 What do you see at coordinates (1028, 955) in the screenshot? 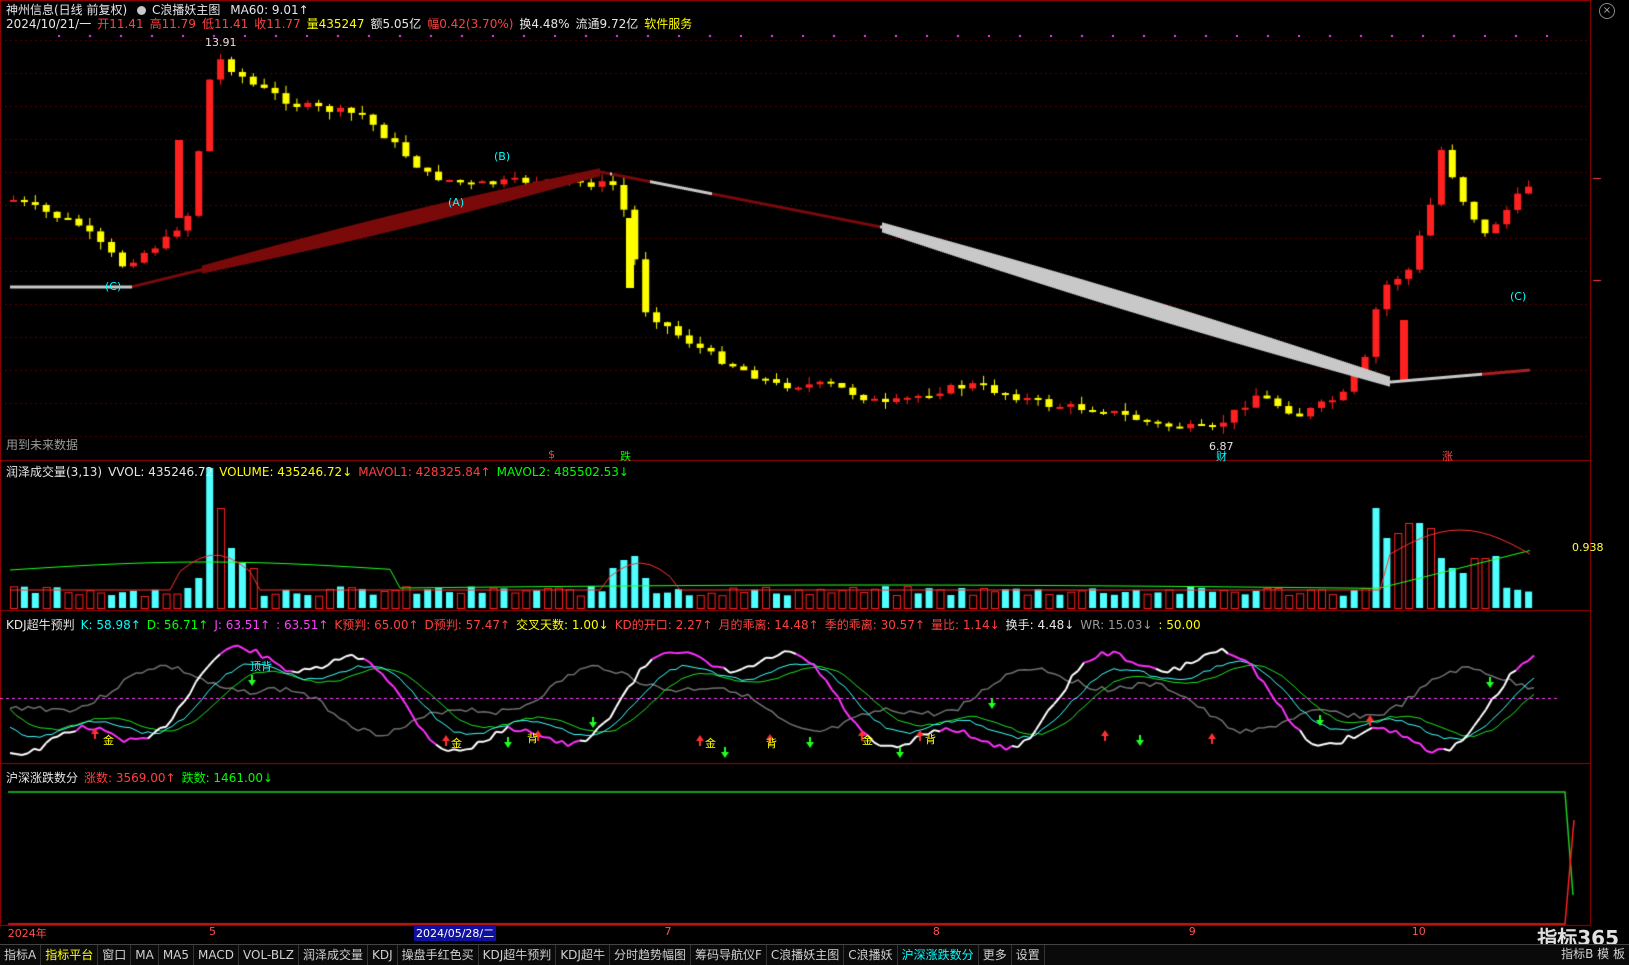
I see `tab-18: 设置` at bounding box center [1028, 955].